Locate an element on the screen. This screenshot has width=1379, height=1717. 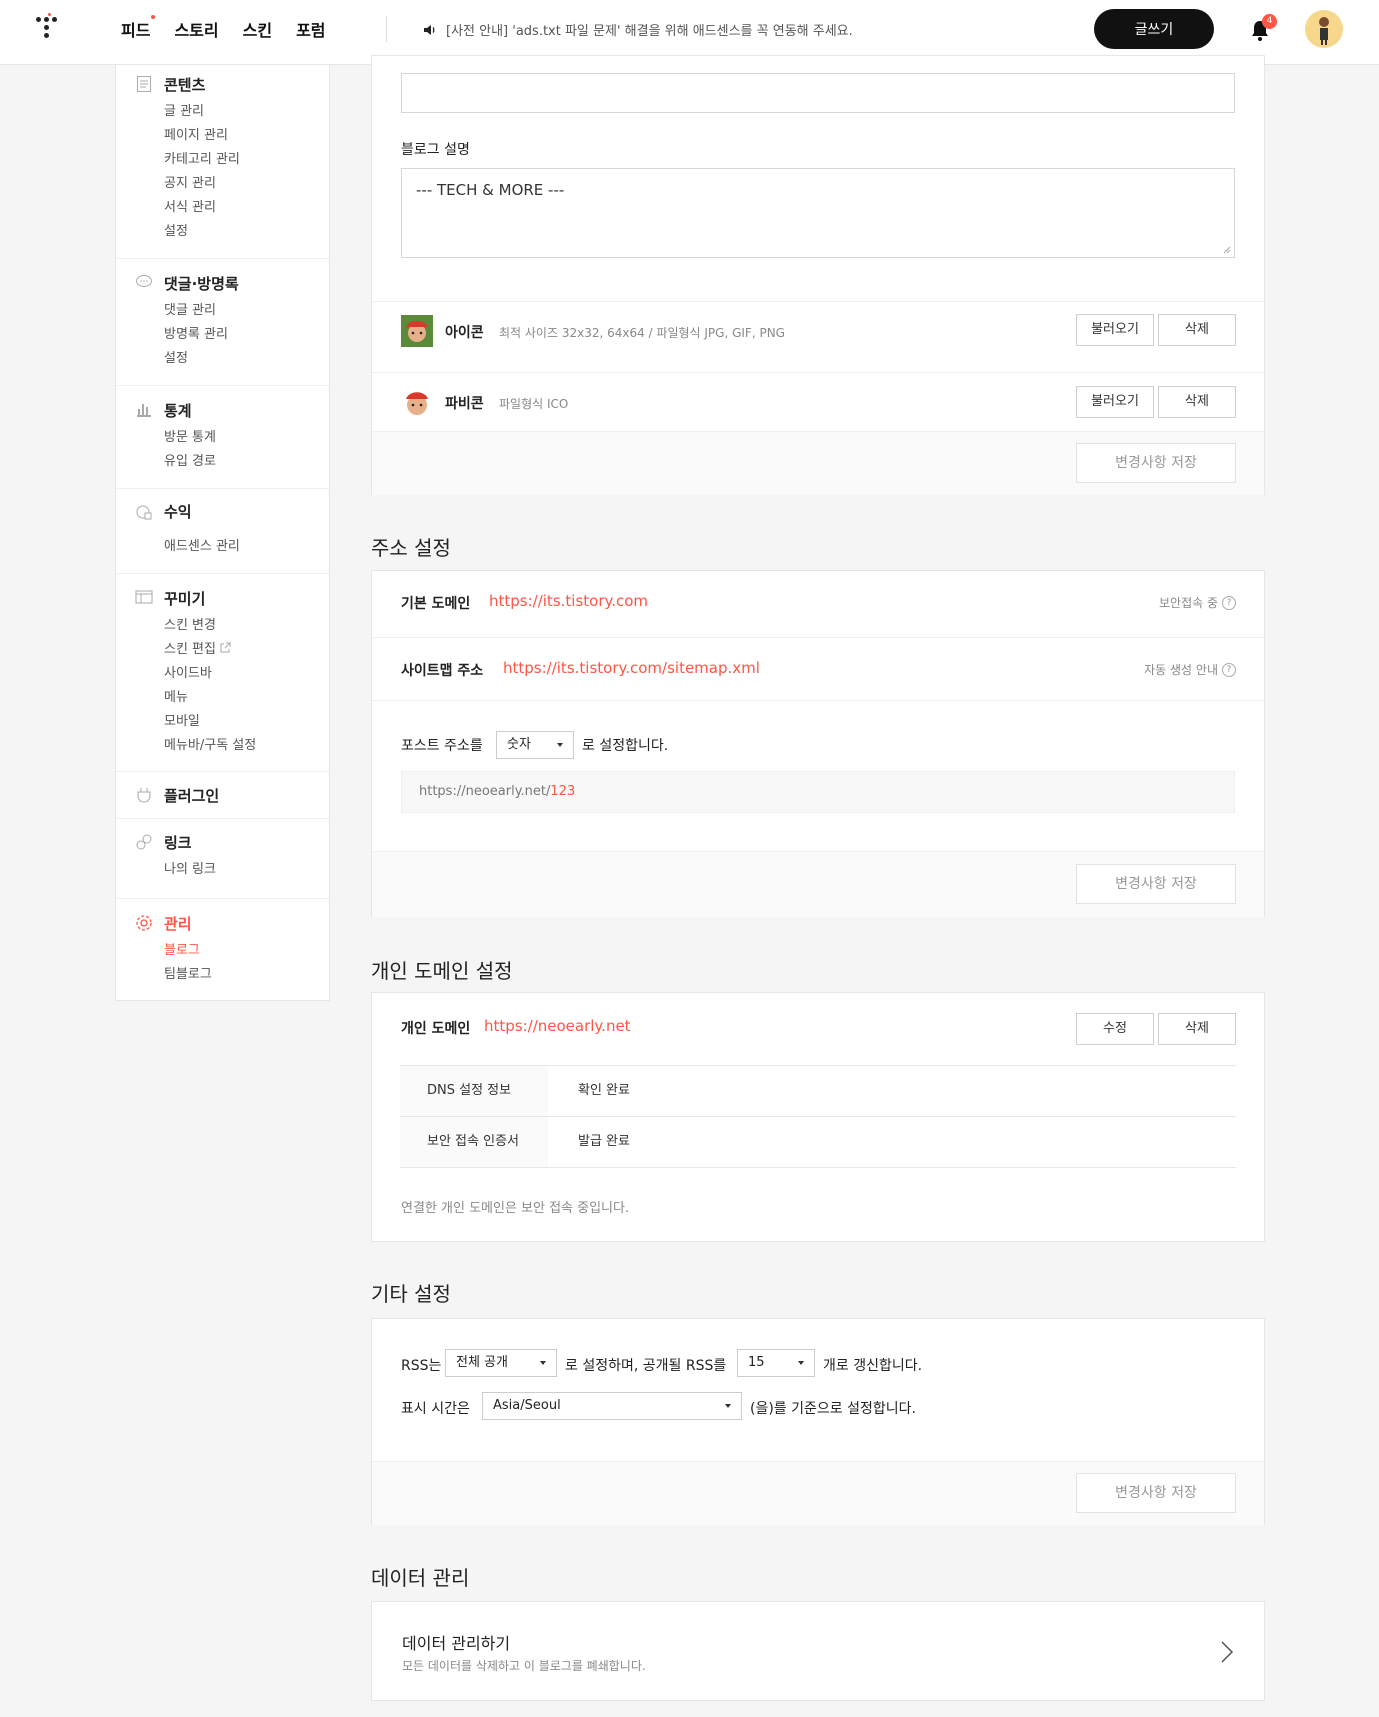
sidebar-item-templates: 서식 관리 is located at coordinates (202, 208).